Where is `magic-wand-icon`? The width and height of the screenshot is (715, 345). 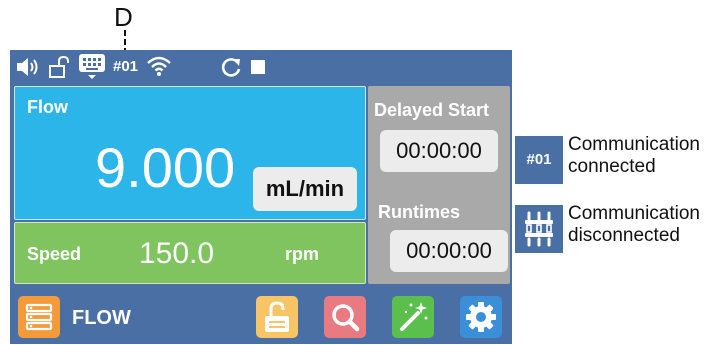
magic-wand-icon is located at coordinates (414, 316).